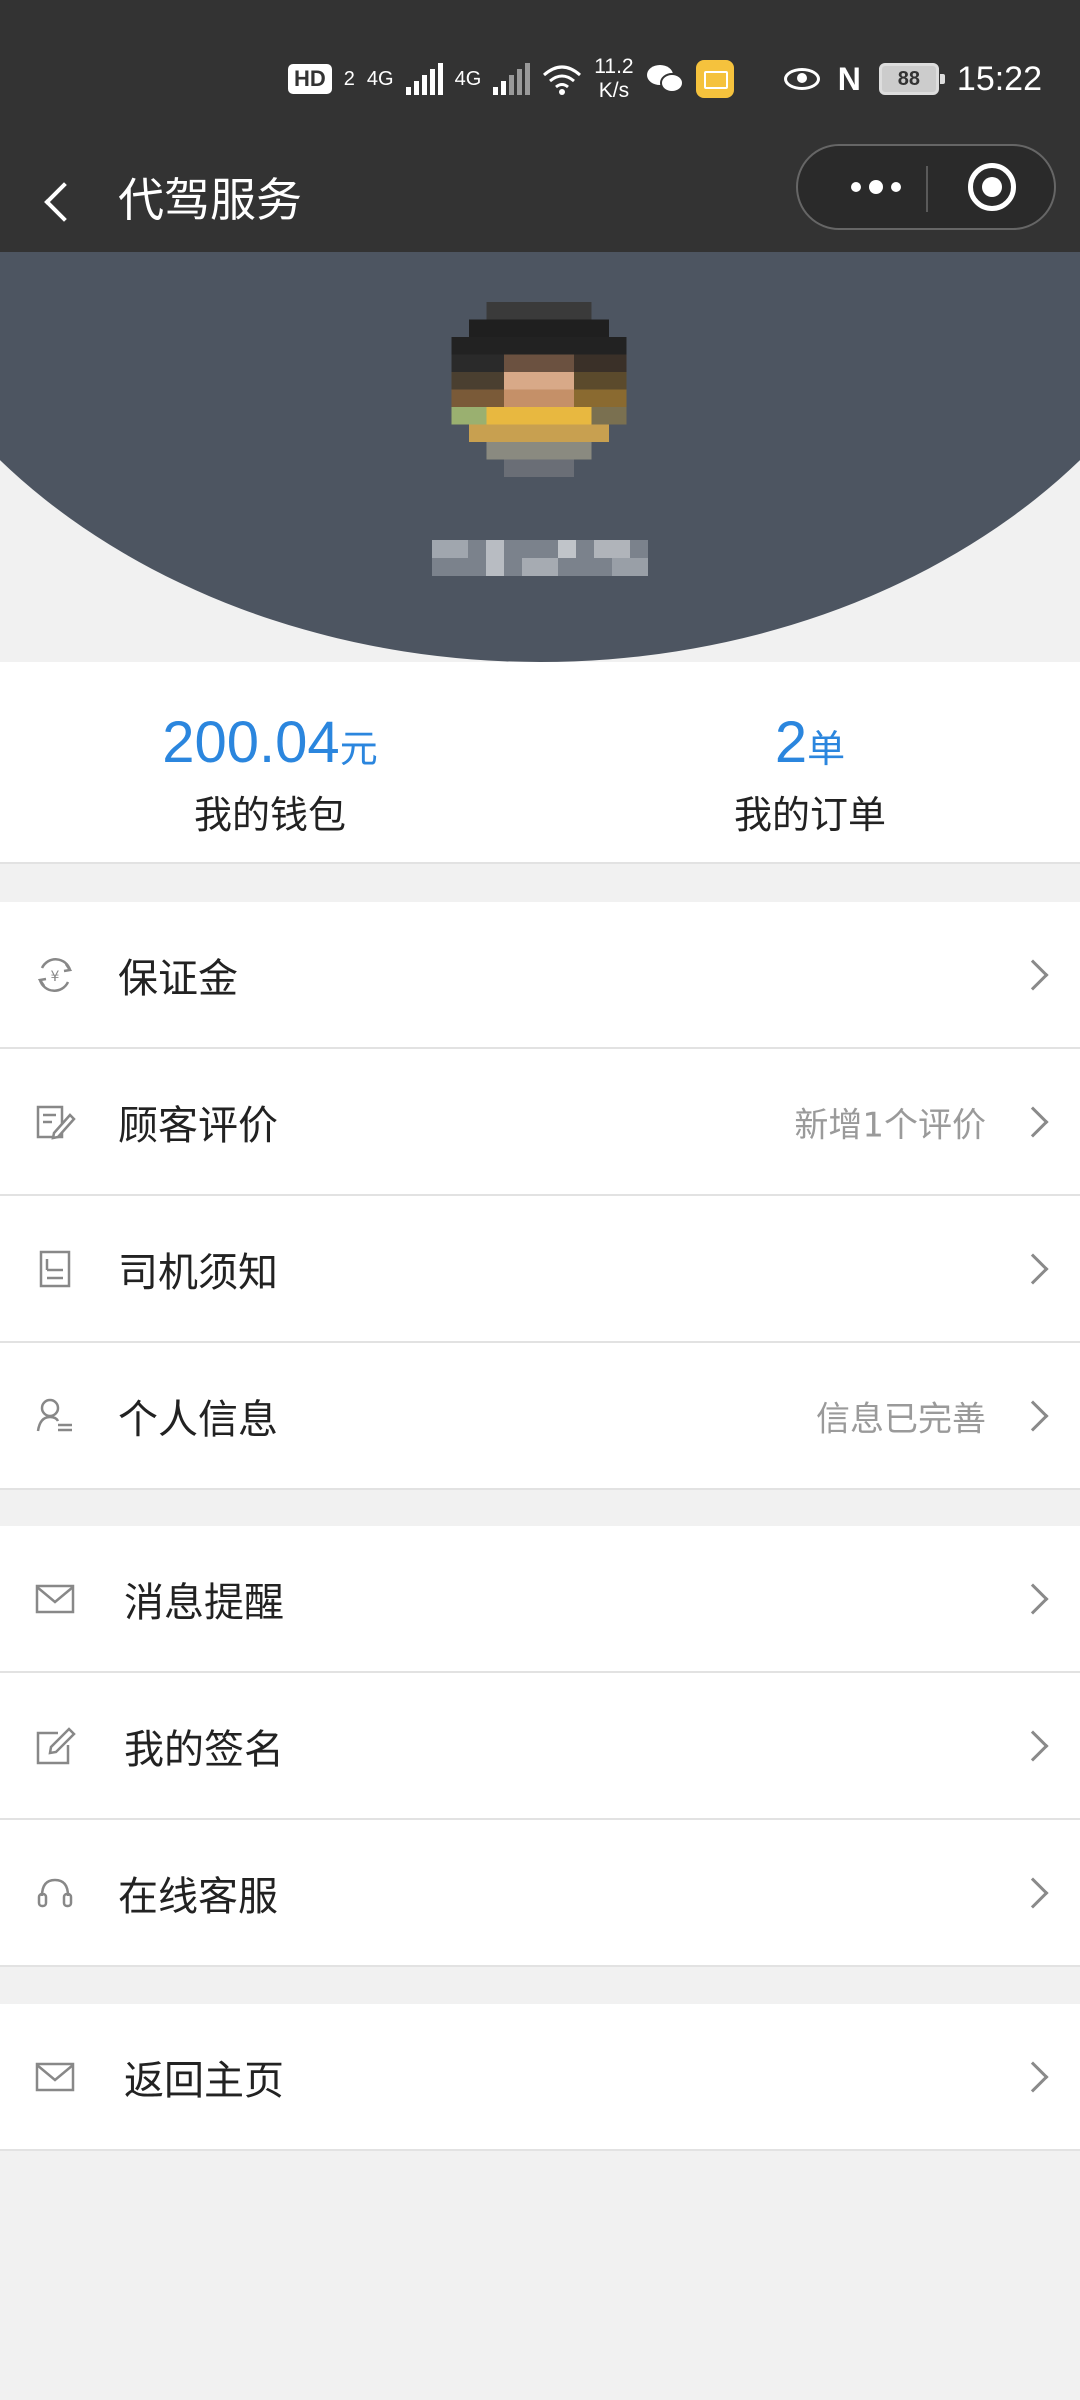 The height and width of the screenshot is (2400, 1080). Describe the element at coordinates (540, 1599) in the screenshot. I see `menu-item-messages: 消息提醒` at that location.